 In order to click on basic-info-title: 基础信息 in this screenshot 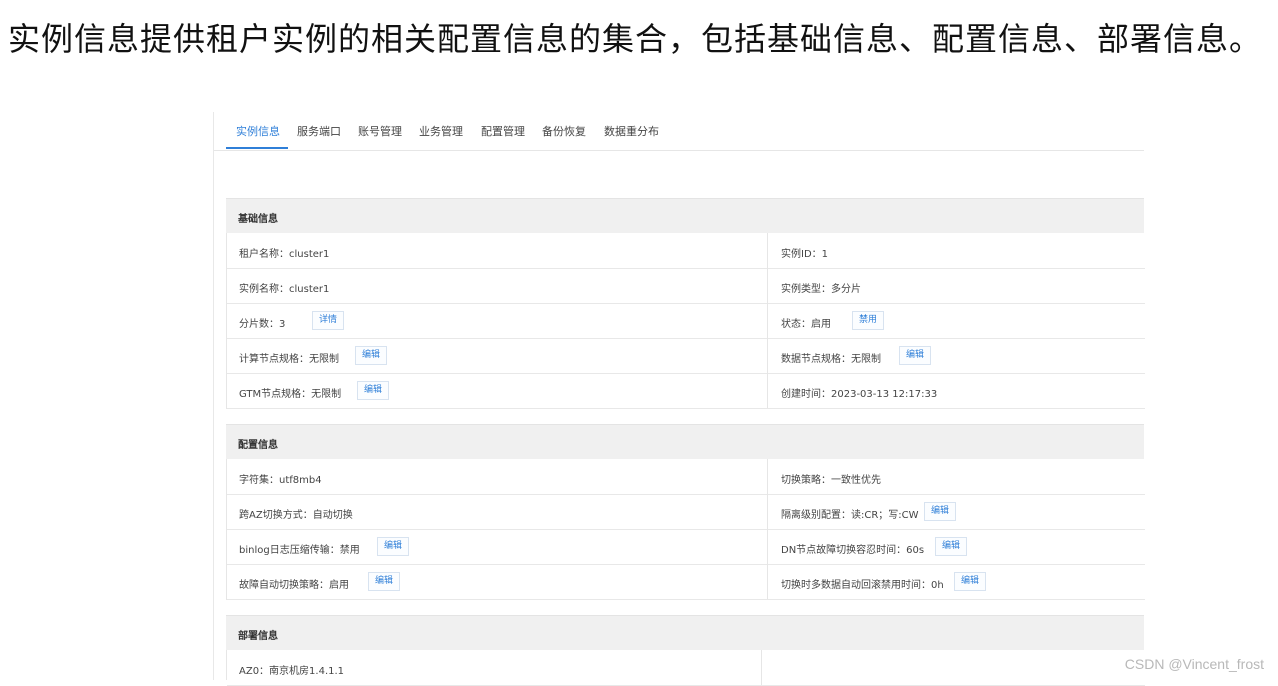, I will do `click(258, 219)`.